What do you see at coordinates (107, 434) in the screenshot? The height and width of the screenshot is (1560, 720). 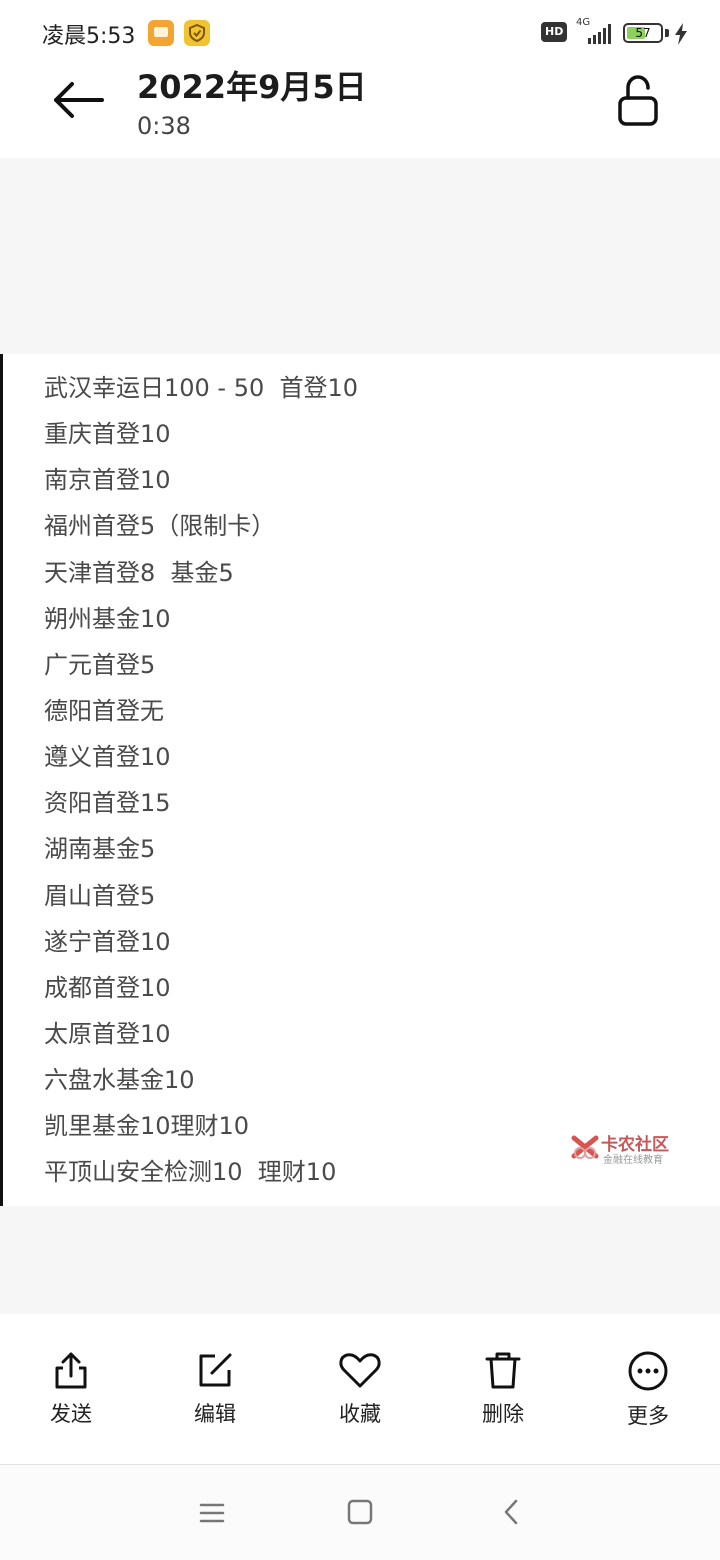 I see `note-line: 重庆首登10` at bounding box center [107, 434].